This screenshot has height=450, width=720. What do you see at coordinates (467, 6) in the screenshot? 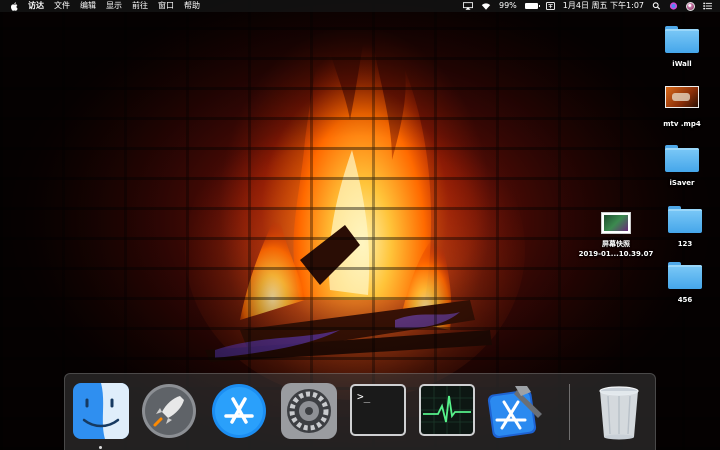
I see `airplay-icon` at bounding box center [467, 6].